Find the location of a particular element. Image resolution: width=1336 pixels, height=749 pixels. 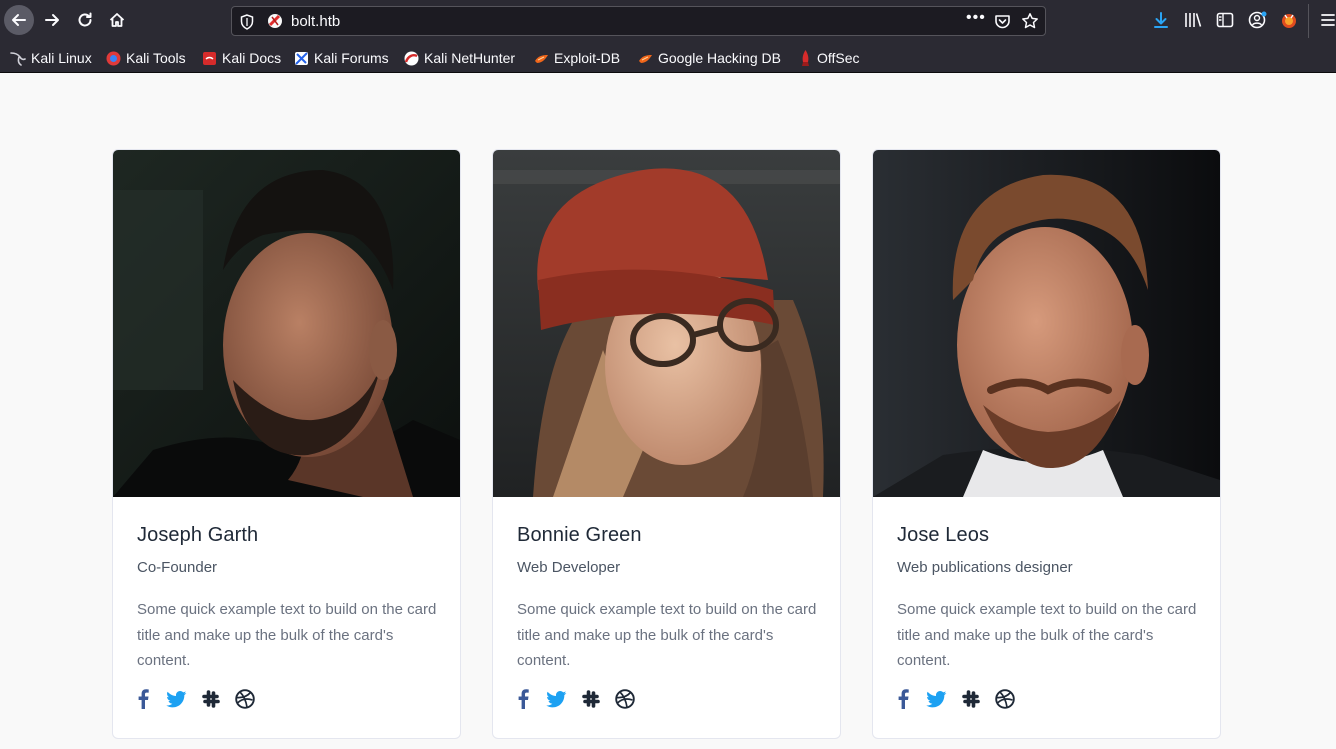

bookmark-label: Kali Docs is located at coordinates (252, 58).